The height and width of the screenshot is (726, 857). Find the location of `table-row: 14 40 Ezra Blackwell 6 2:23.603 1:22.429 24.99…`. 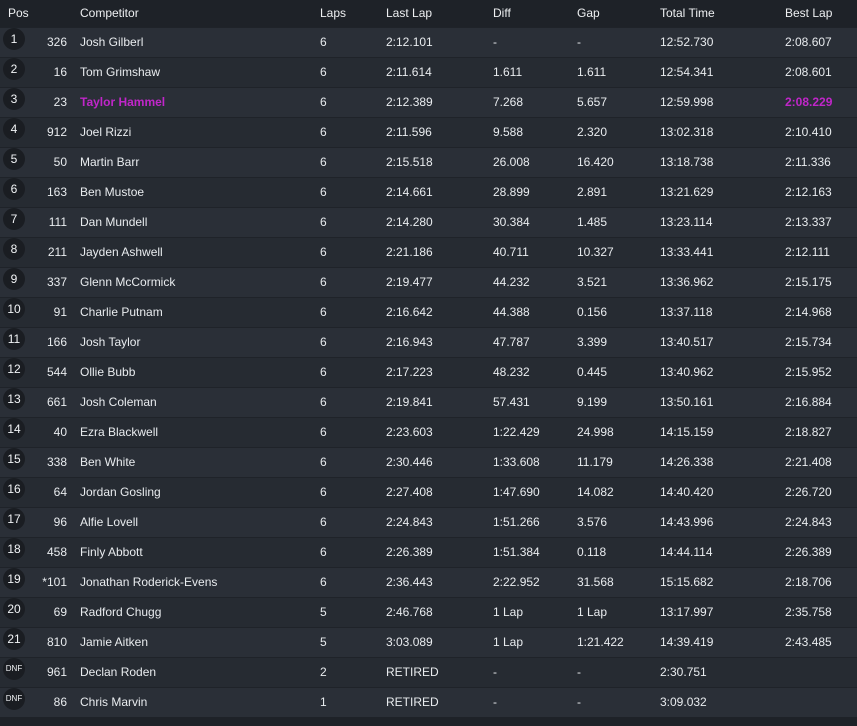

table-row: 14 40 Ezra Blackwell 6 2:23.603 1:22.429 24.99… is located at coordinates (428, 432).